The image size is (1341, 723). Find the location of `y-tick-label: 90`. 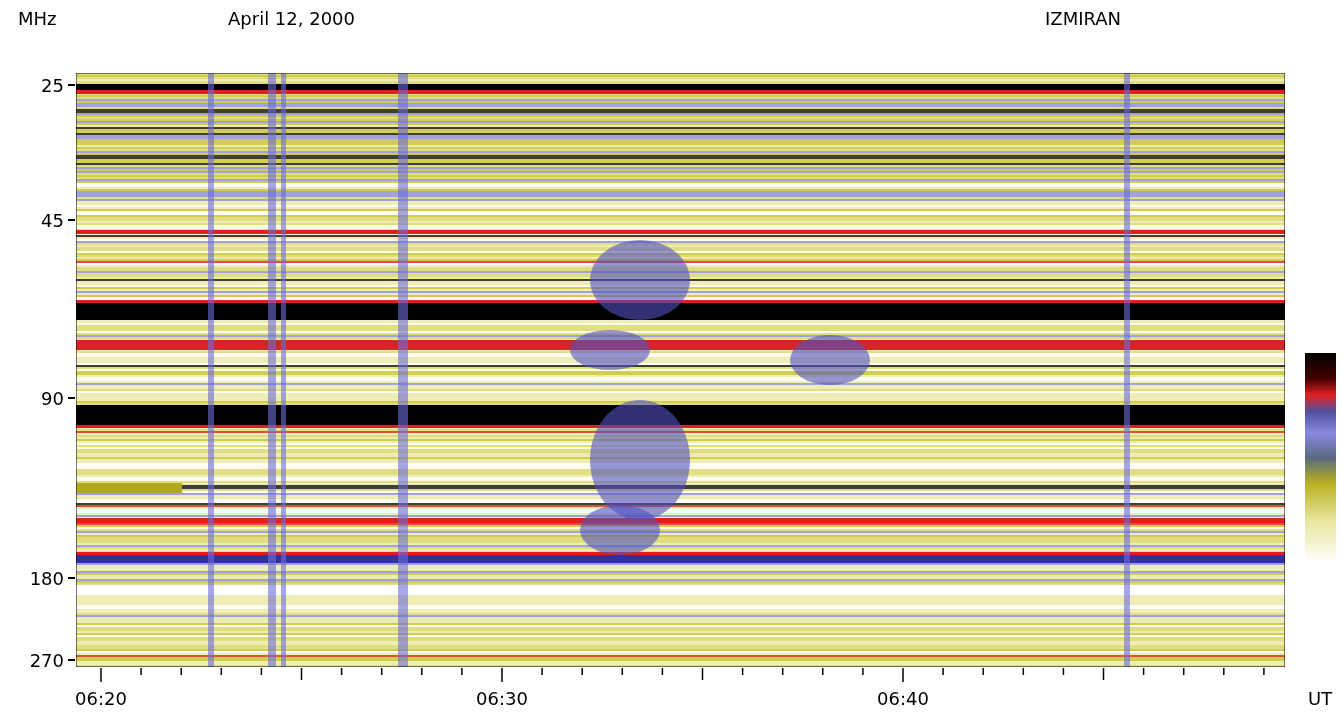

y-tick-label: 90 is located at coordinates (52, 398).